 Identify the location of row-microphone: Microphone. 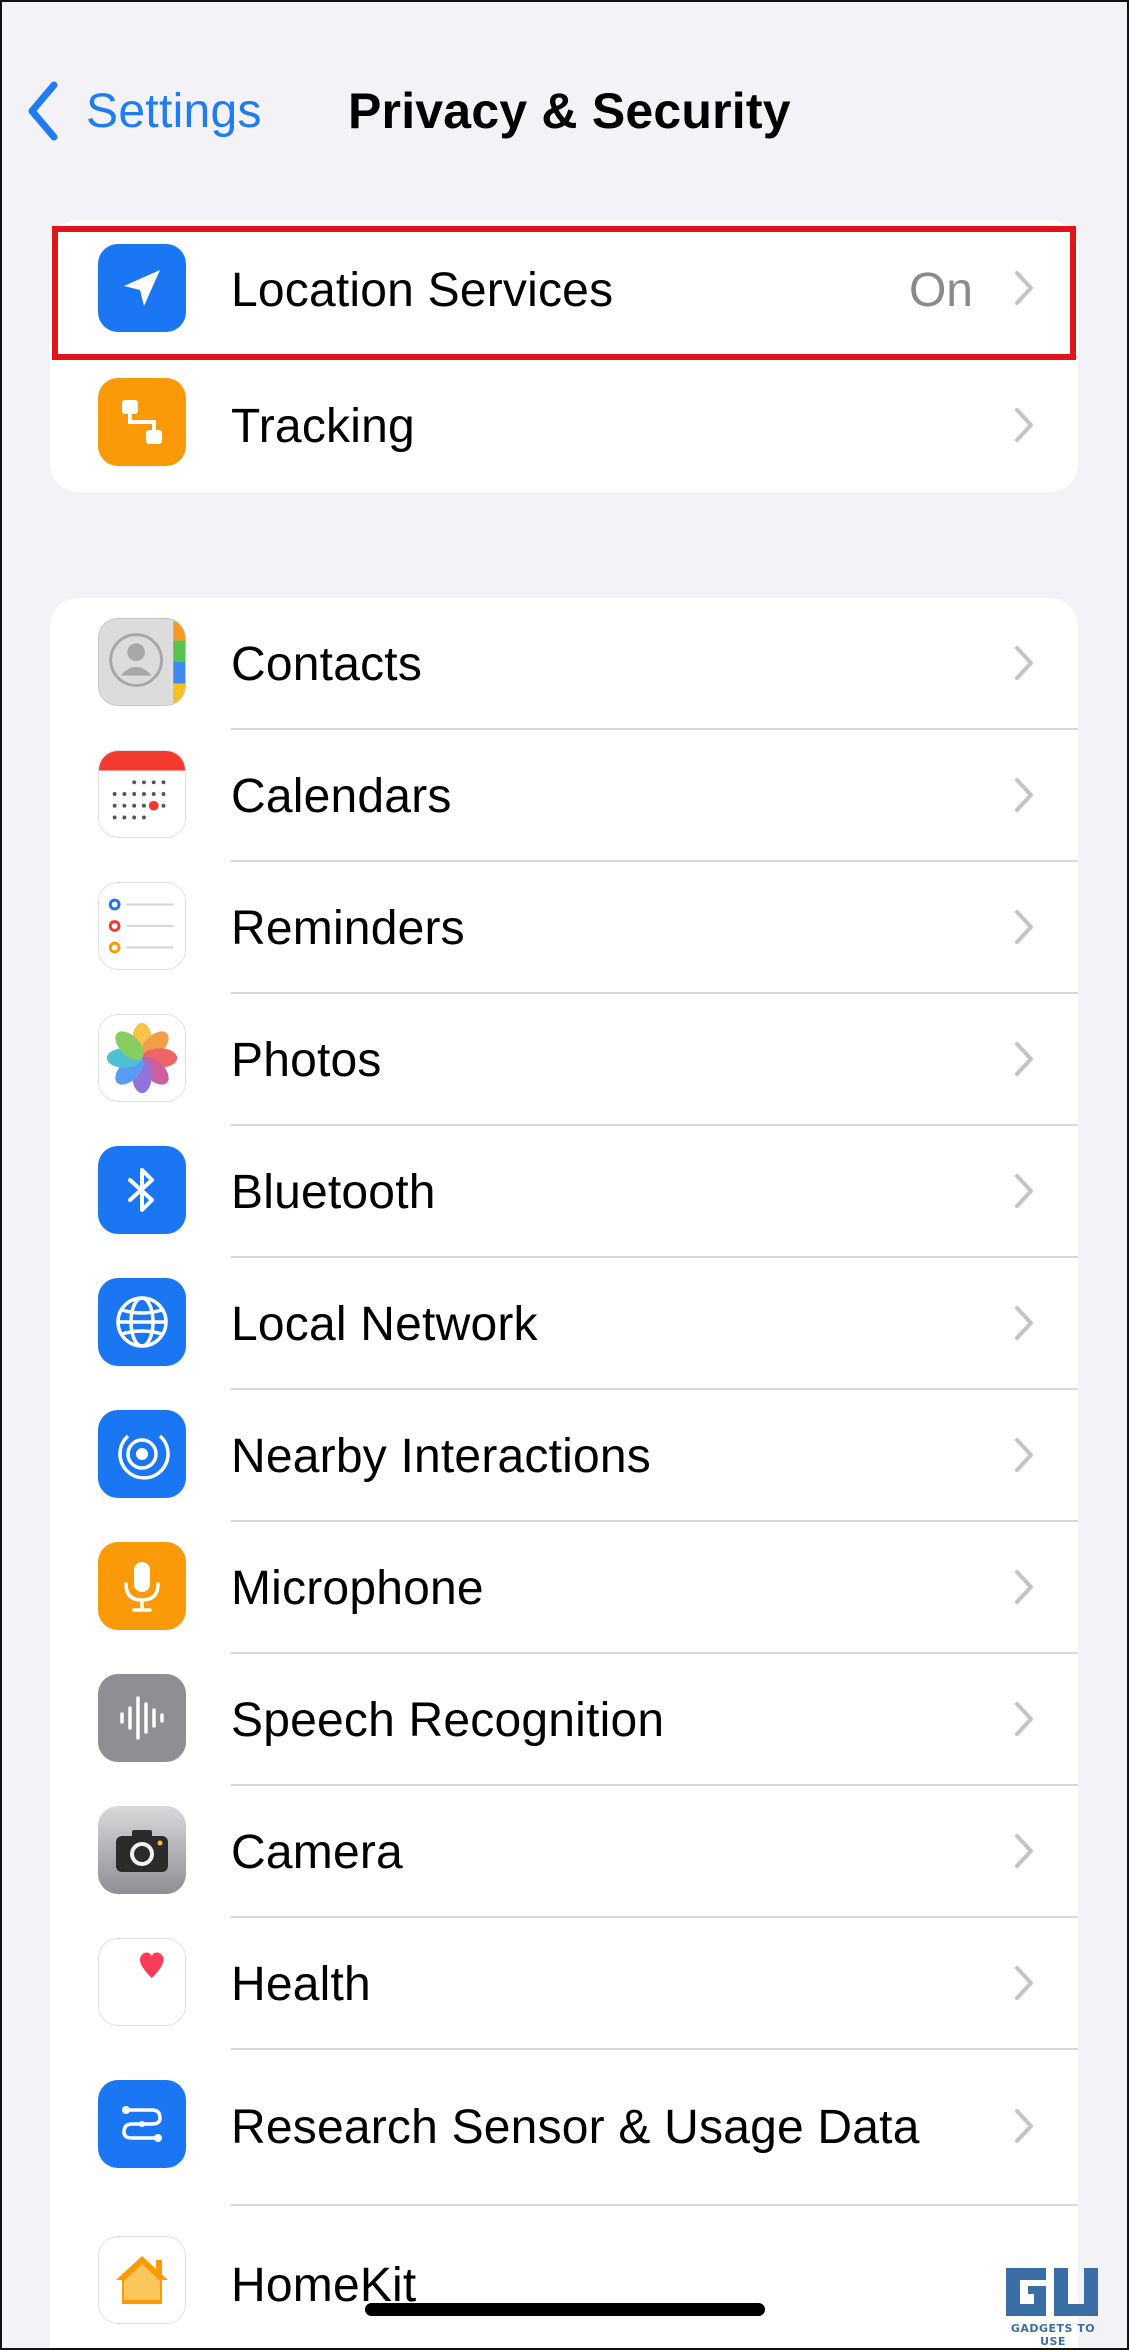
(564, 1587).